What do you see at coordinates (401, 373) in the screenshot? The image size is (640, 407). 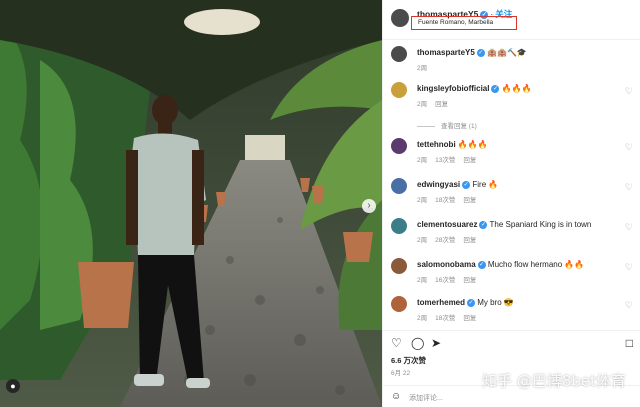 I see `post-date: 6月 22` at bounding box center [401, 373].